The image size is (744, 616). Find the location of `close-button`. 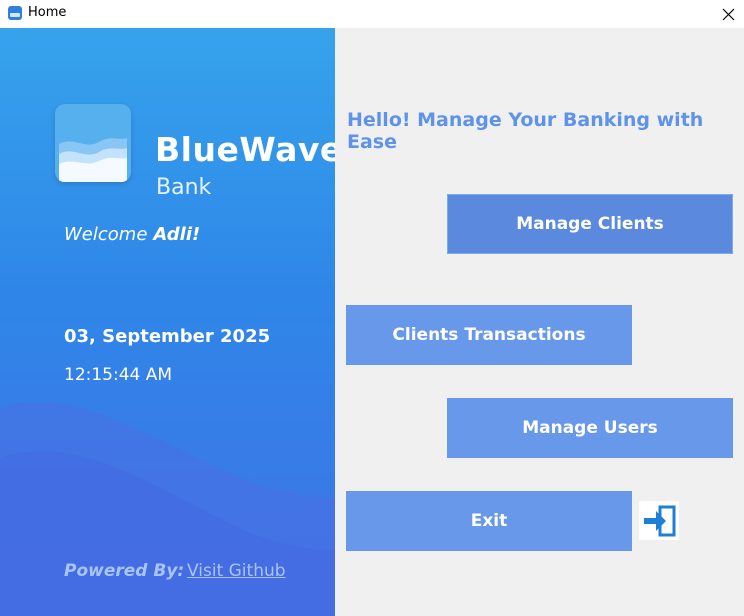

close-button is located at coordinates (728, 14).